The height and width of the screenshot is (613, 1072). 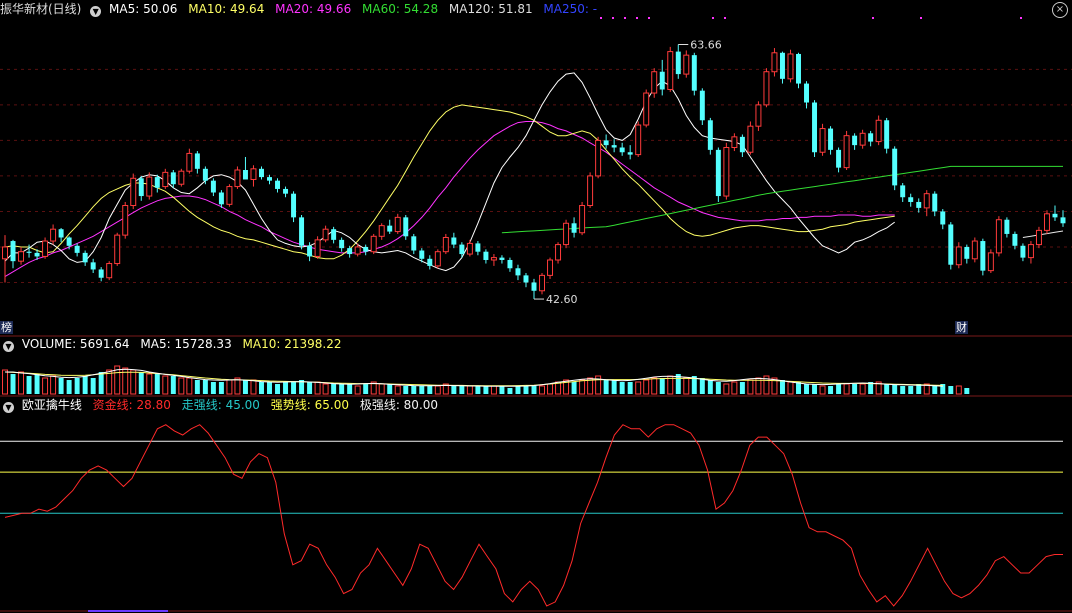 What do you see at coordinates (961, 327) in the screenshot?
I see `flag-badge-right: 财` at bounding box center [961, 327].